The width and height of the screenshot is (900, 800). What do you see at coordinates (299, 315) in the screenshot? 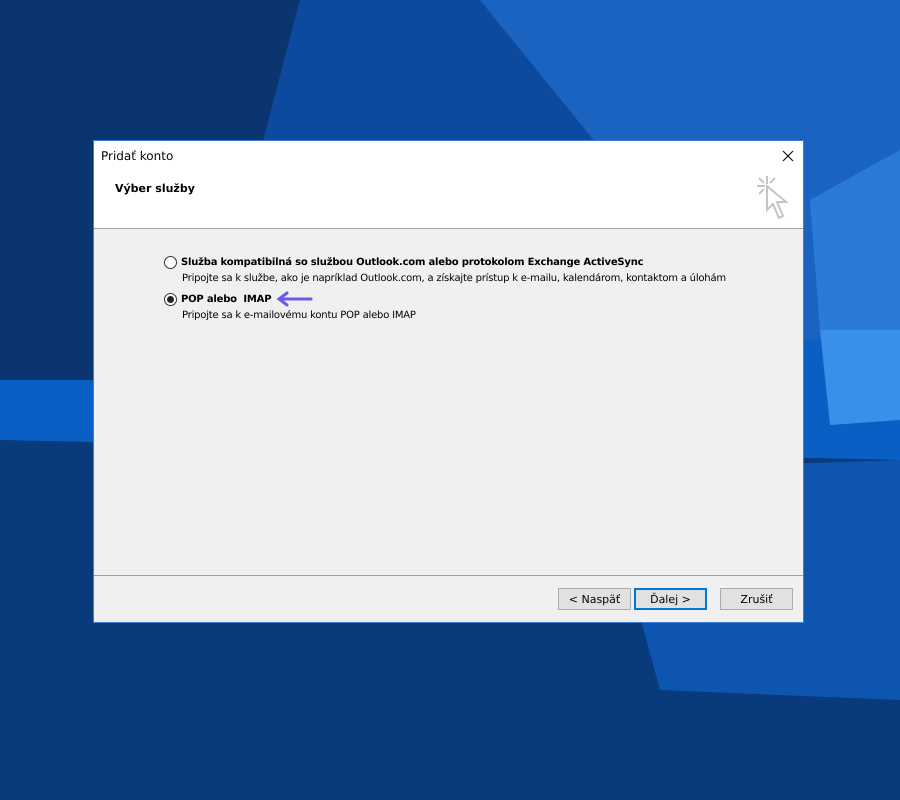
I see `option-description: Pripojte sa k e-mailovému kontu POP alebo IMAP` at bounding box center [299, 315].